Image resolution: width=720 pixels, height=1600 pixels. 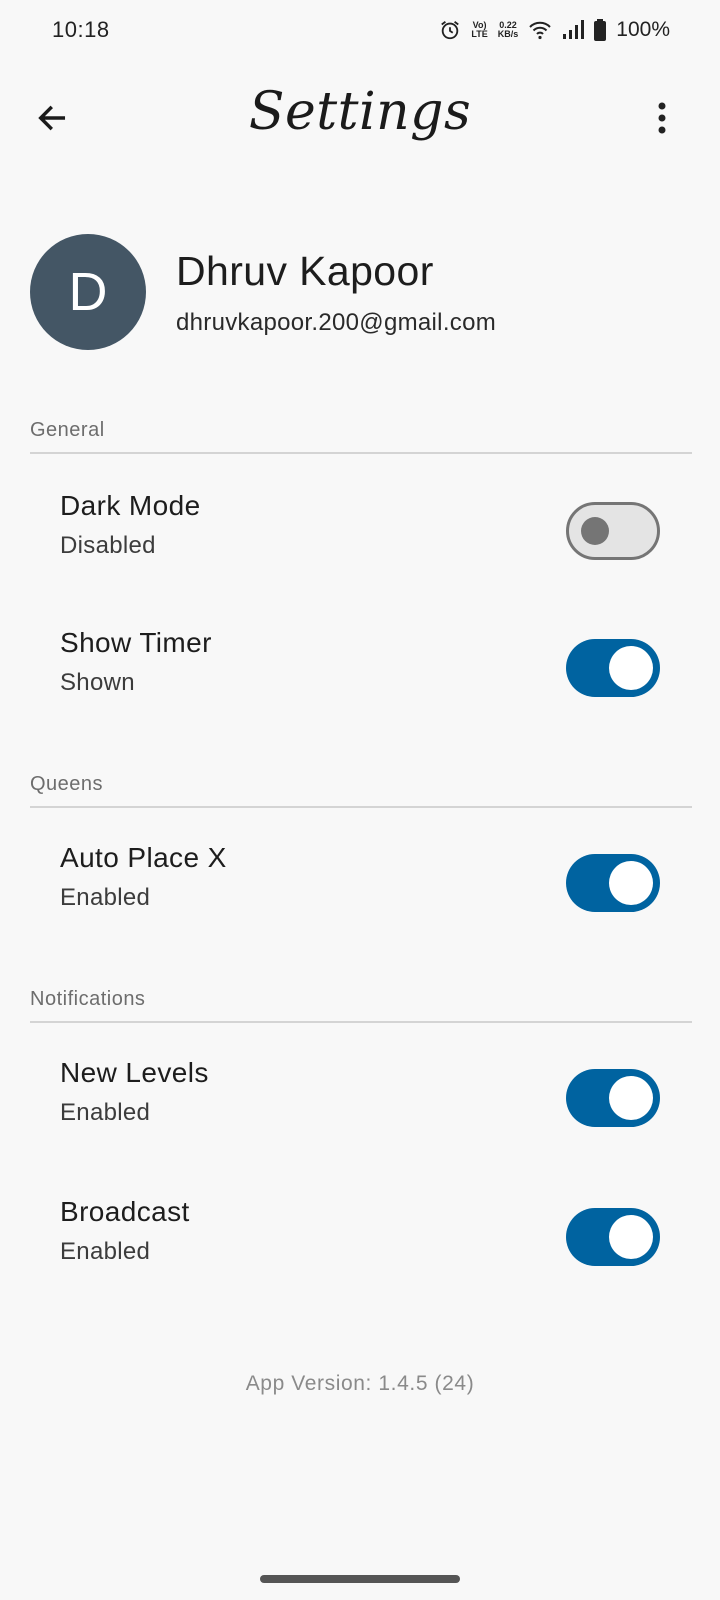 What do you see at coordinates (134, 1072) in the screenshot?
I see `setting-title: New Levels` at bounding box center [134, 1072].